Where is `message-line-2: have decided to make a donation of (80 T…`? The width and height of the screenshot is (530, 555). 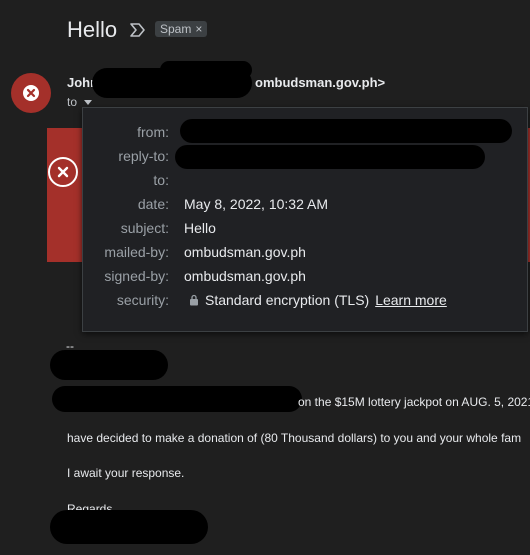
message-line-2: have decided to make a donation of (80 T… is located at coordinates (294, 438).